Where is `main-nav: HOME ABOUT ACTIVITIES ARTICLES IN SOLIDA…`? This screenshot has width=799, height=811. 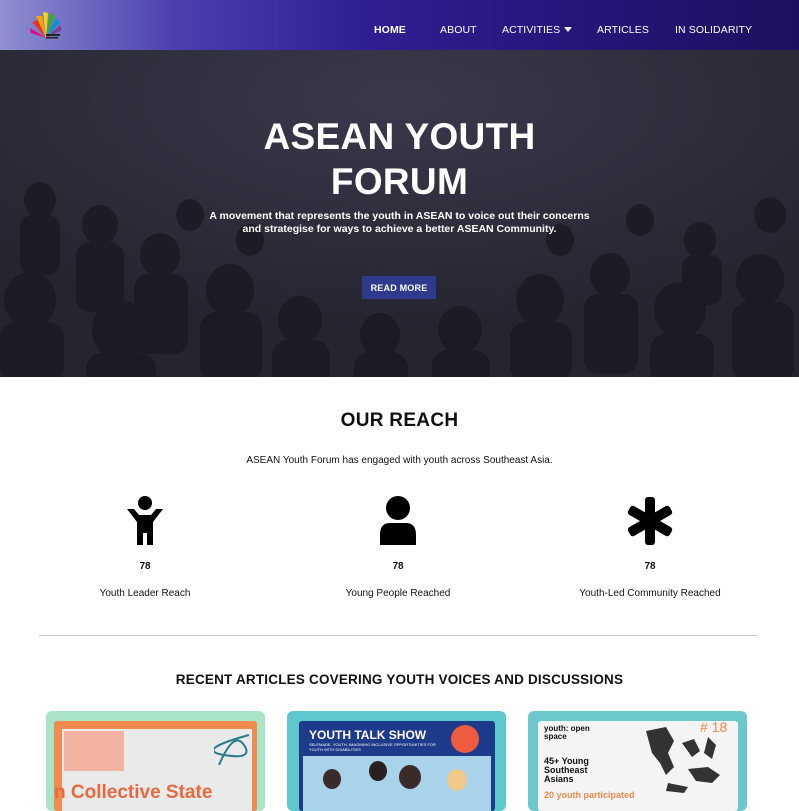
main-nav: HOME ABOUT ACTIVITIES ARTICLES IN SOLIDA… is located at coordinates (399, 25).